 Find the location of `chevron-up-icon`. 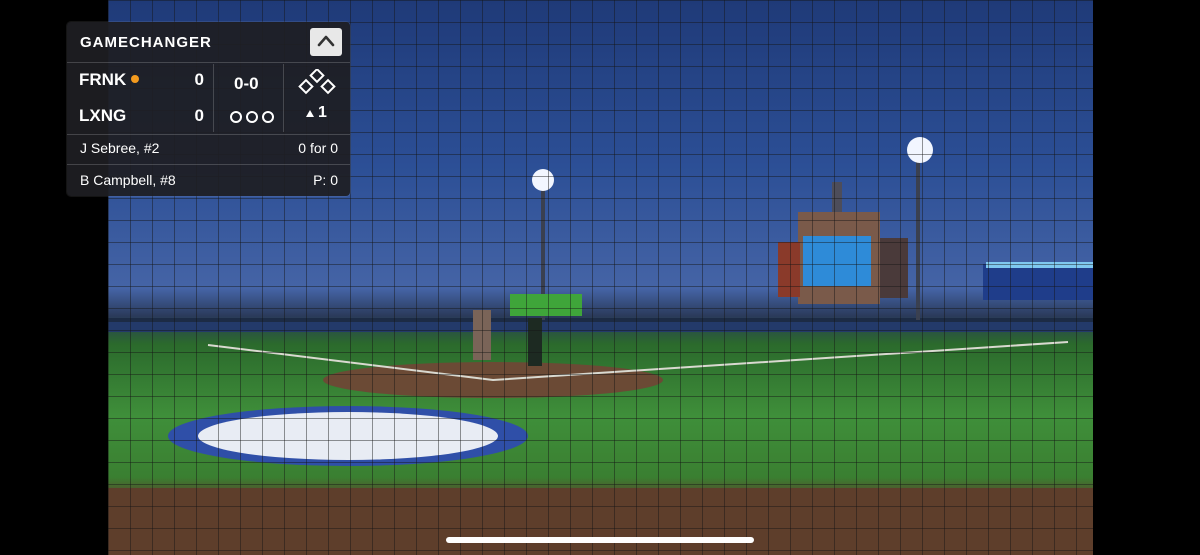

chevron-up-icon is located at coordinates (326, 41).